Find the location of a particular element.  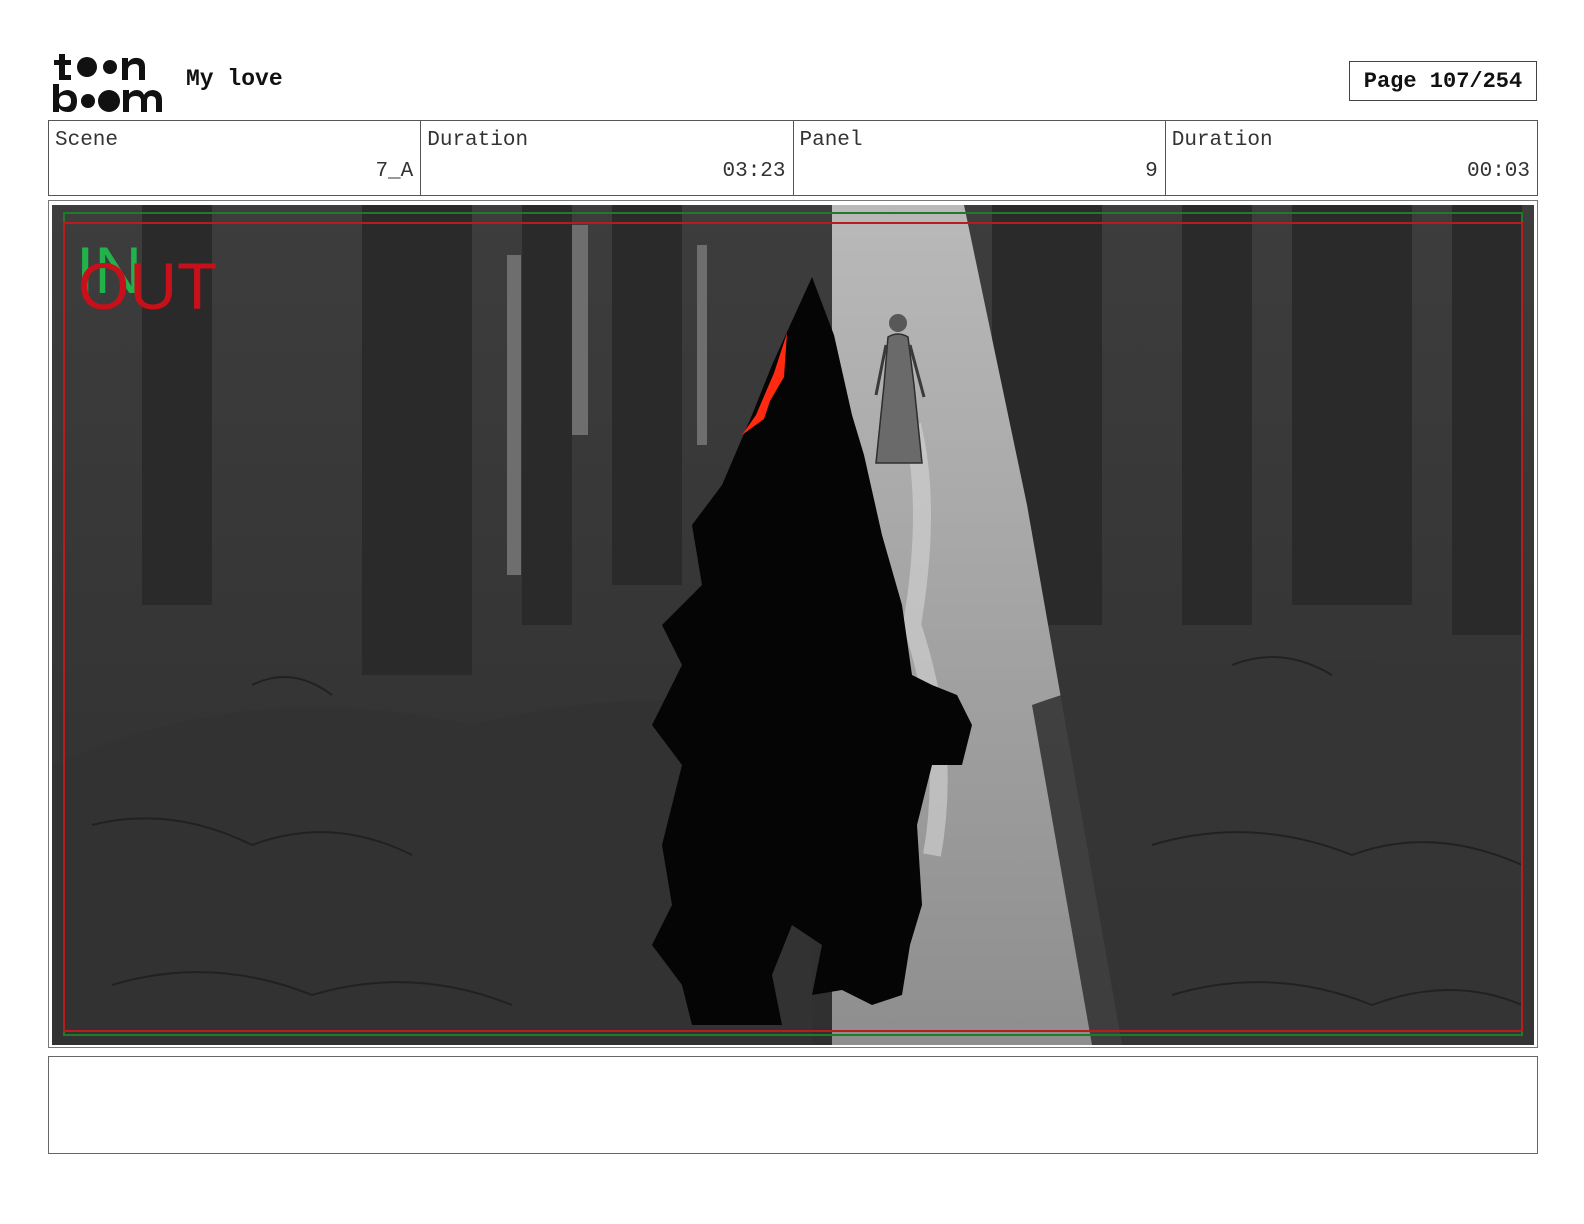

panel-duration-cell: Duration 00:03 is located at coordinates (1351, 158).